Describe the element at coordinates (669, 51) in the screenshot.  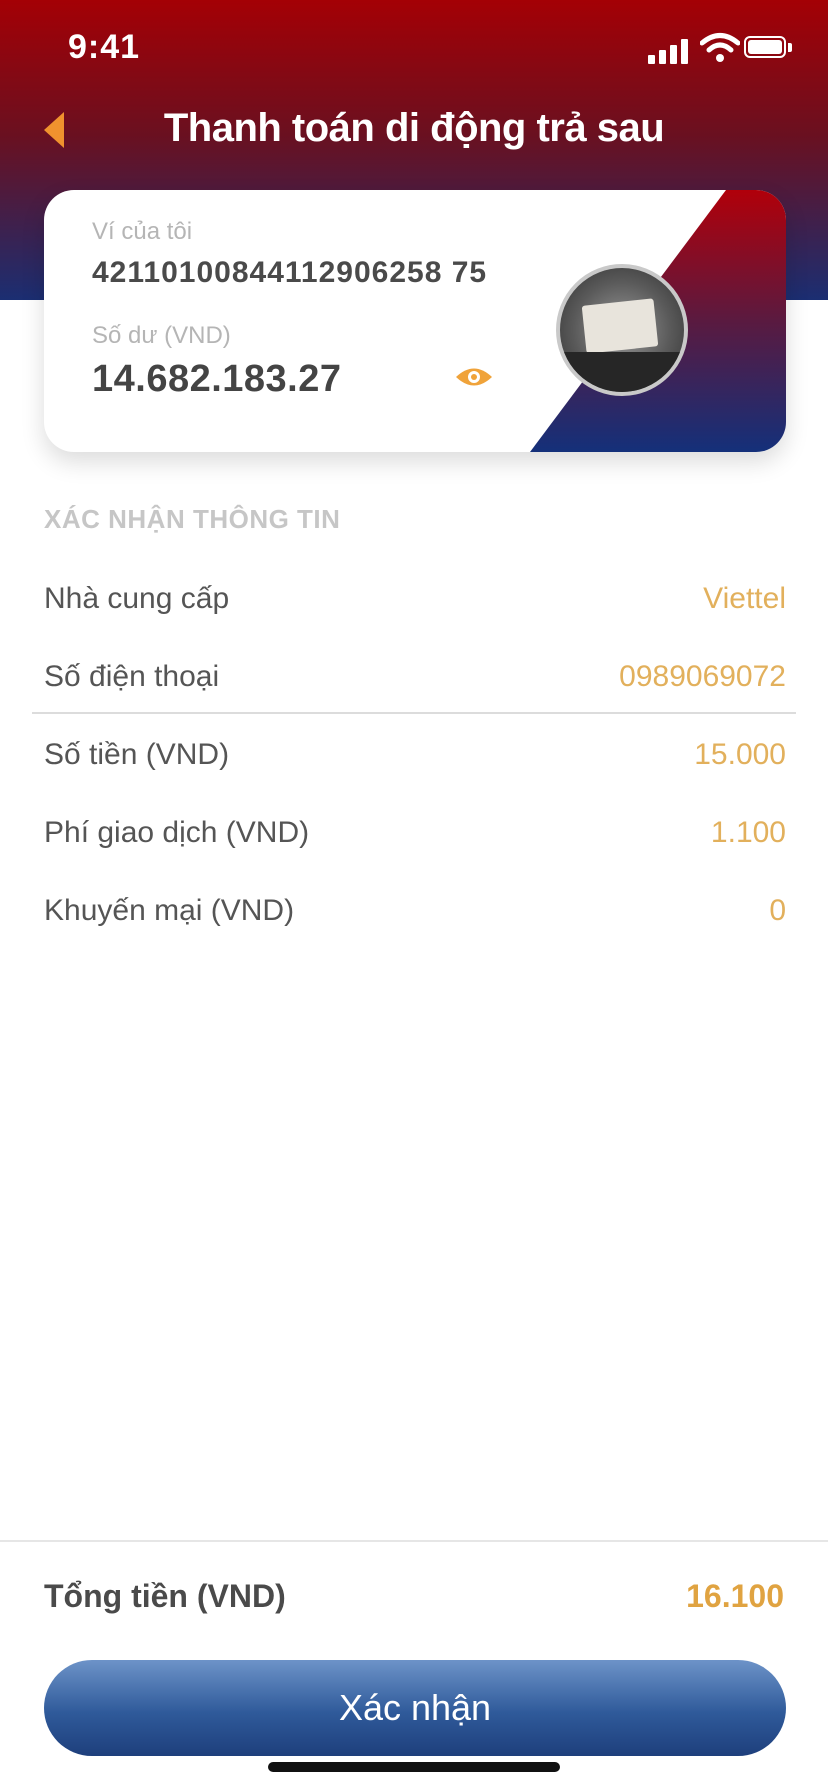
I see `signal-icon` at that location.